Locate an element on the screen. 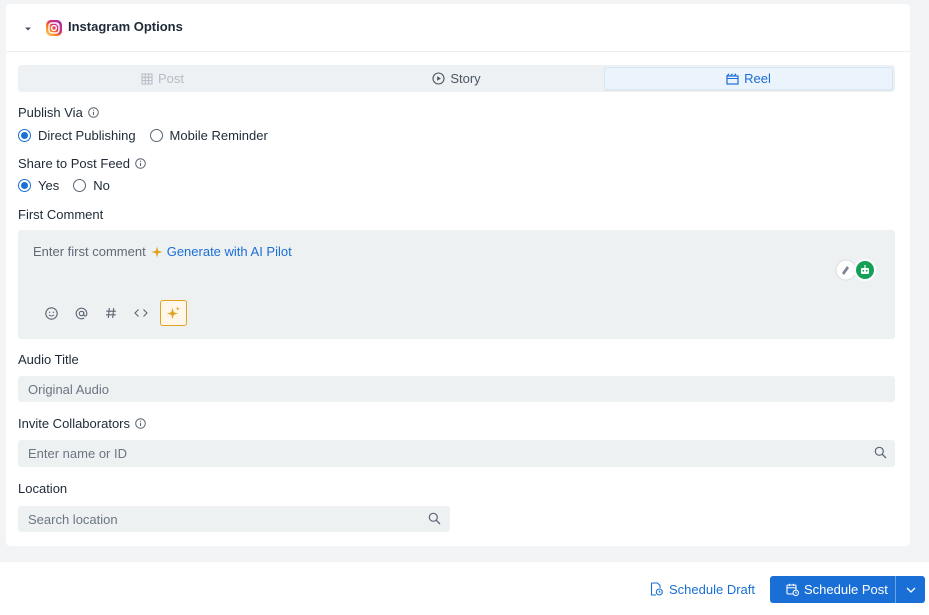 This screenshot has height=615, width=929. code-button is located at coordinates (141, 313).